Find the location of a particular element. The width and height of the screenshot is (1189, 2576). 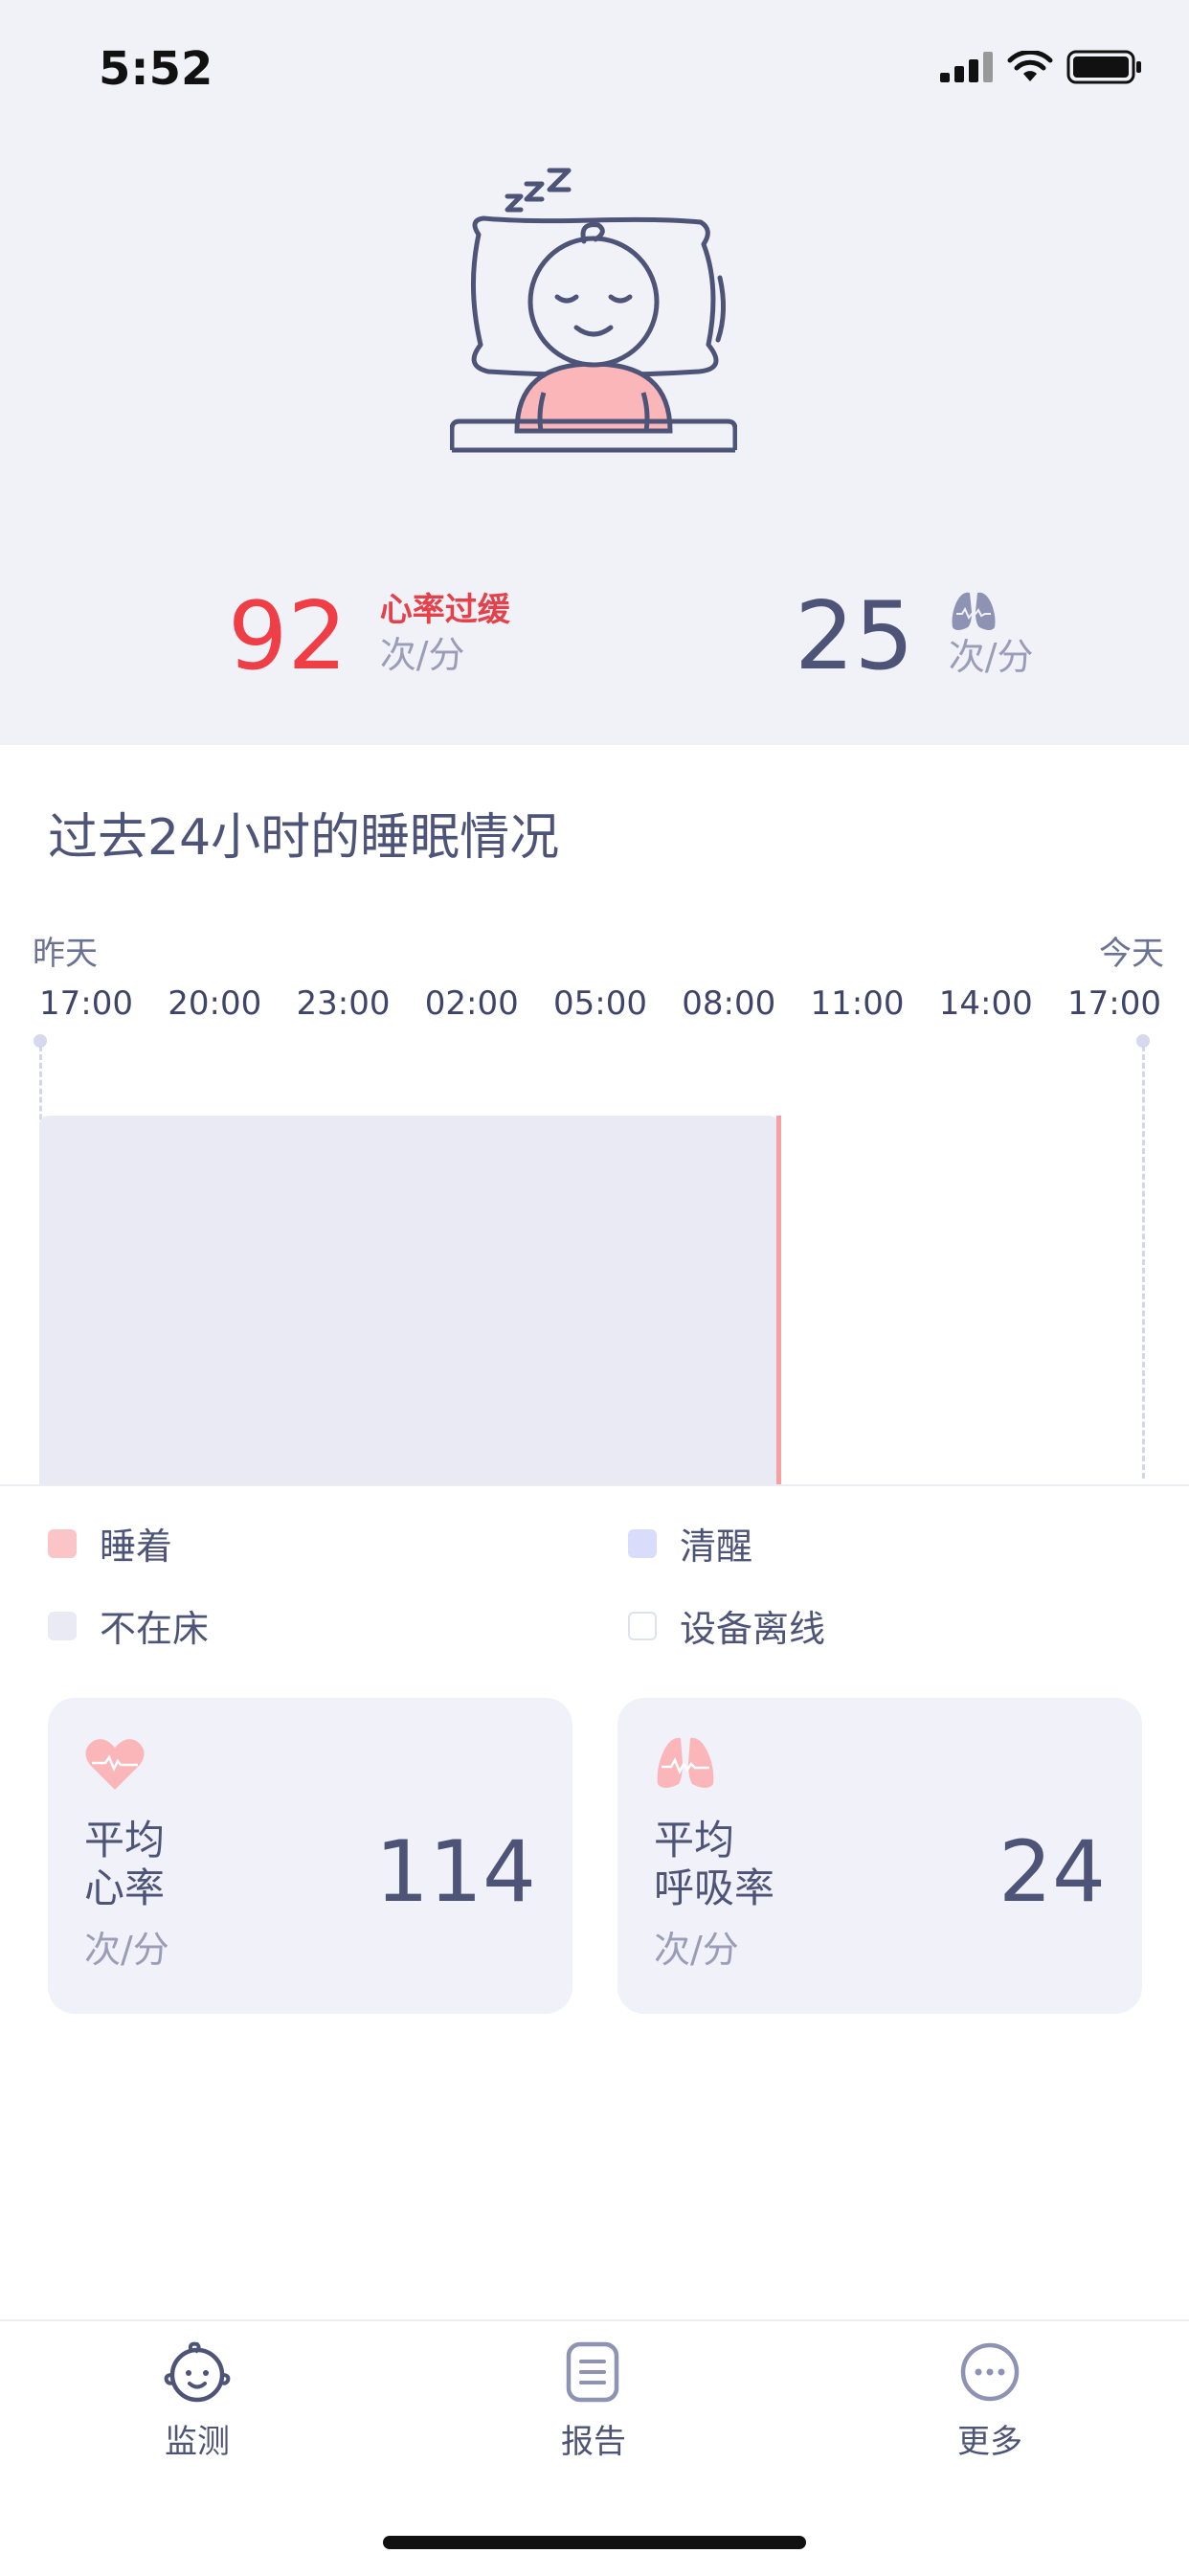

tab-monitor: 监测 is located at coordinates (197, 2401).